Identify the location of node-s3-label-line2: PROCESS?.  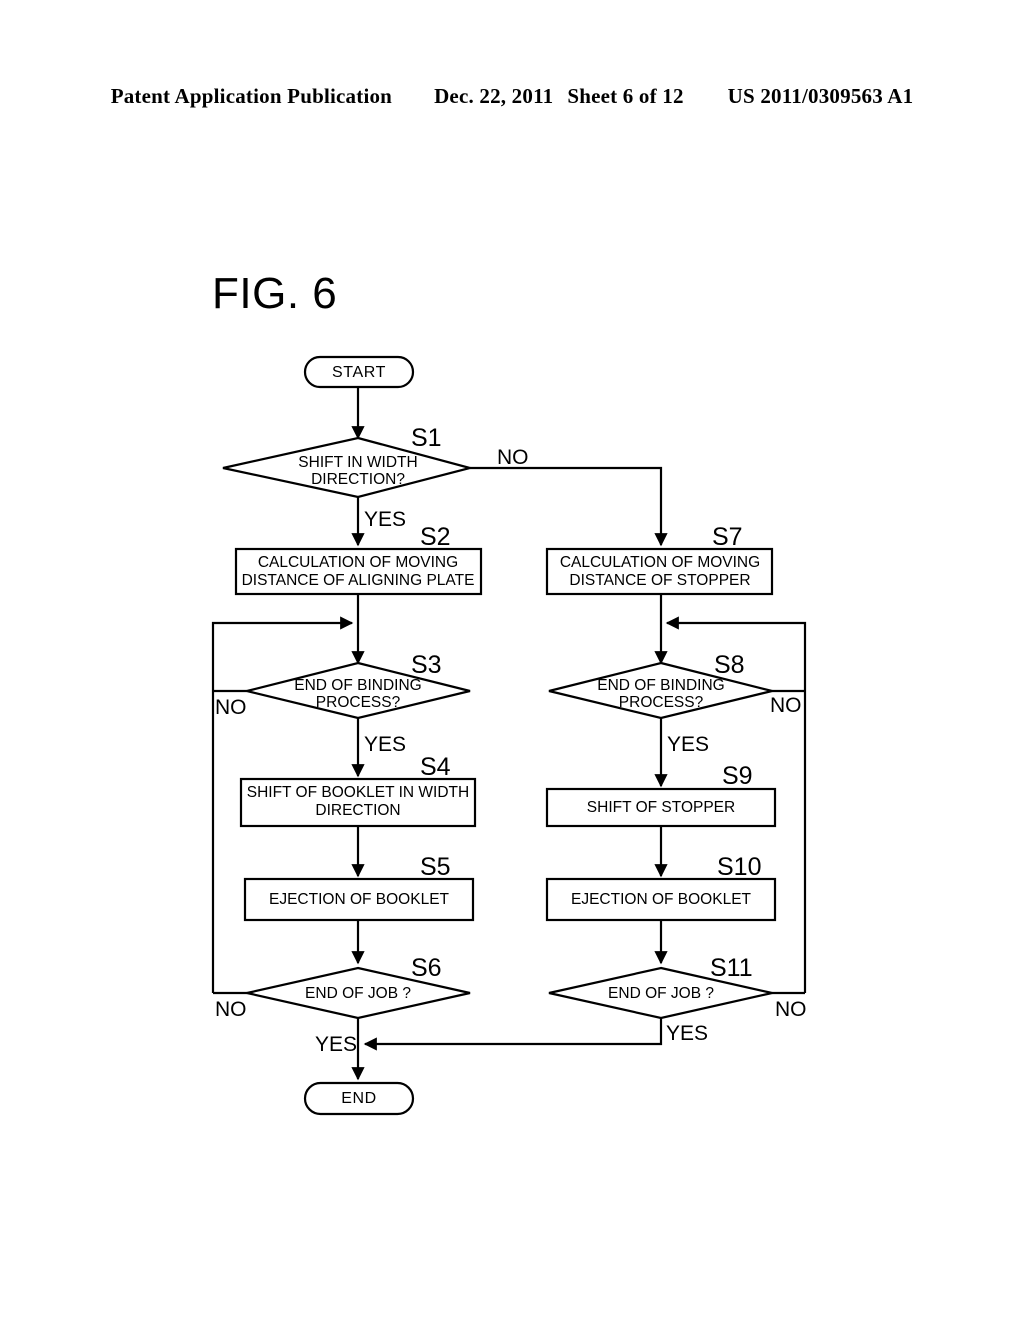
(358, 702).